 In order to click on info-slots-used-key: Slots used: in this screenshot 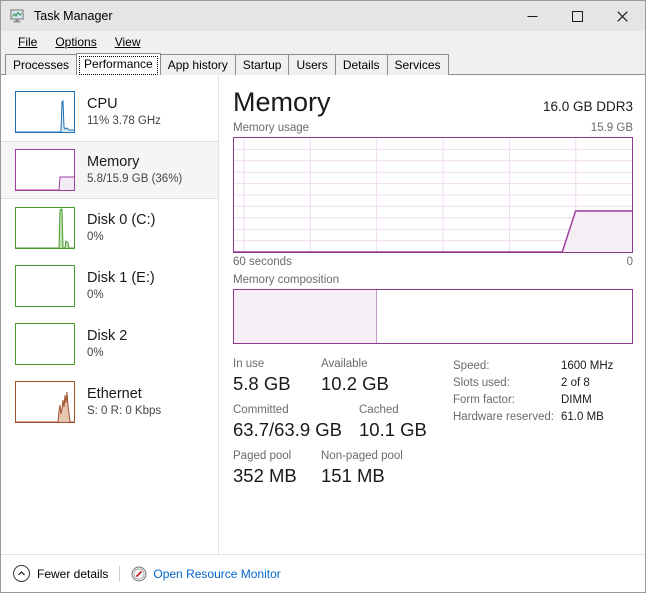, I will do `click(481, 383)`.